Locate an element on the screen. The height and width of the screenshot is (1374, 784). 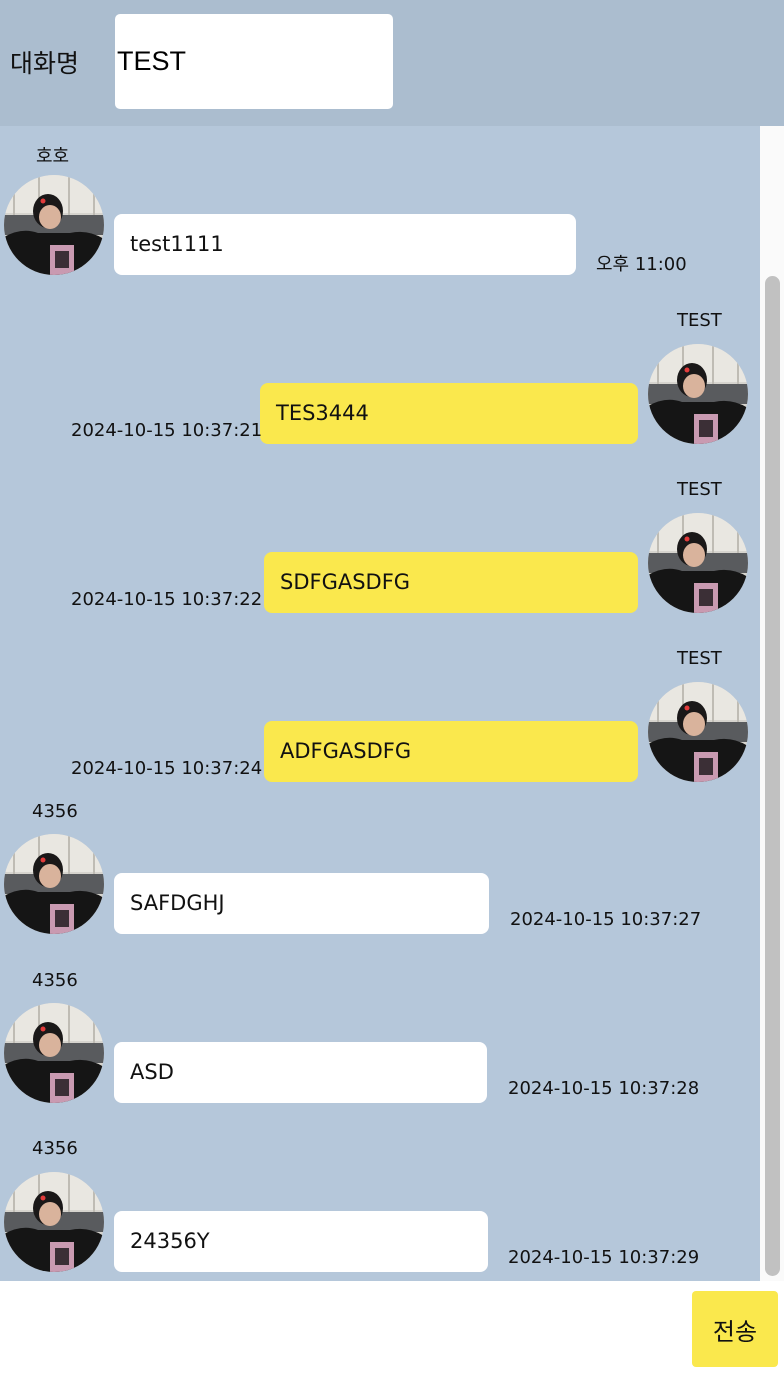
scrollbar is located at coordinates (772, 703).